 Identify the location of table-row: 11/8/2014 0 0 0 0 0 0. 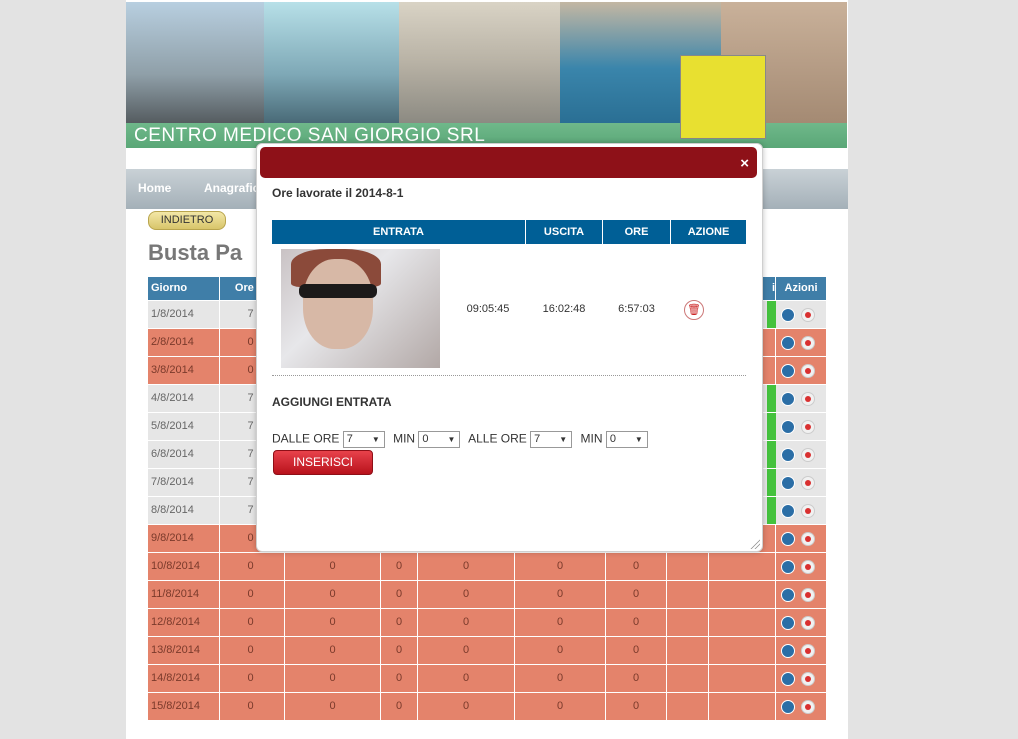
(487, 595).